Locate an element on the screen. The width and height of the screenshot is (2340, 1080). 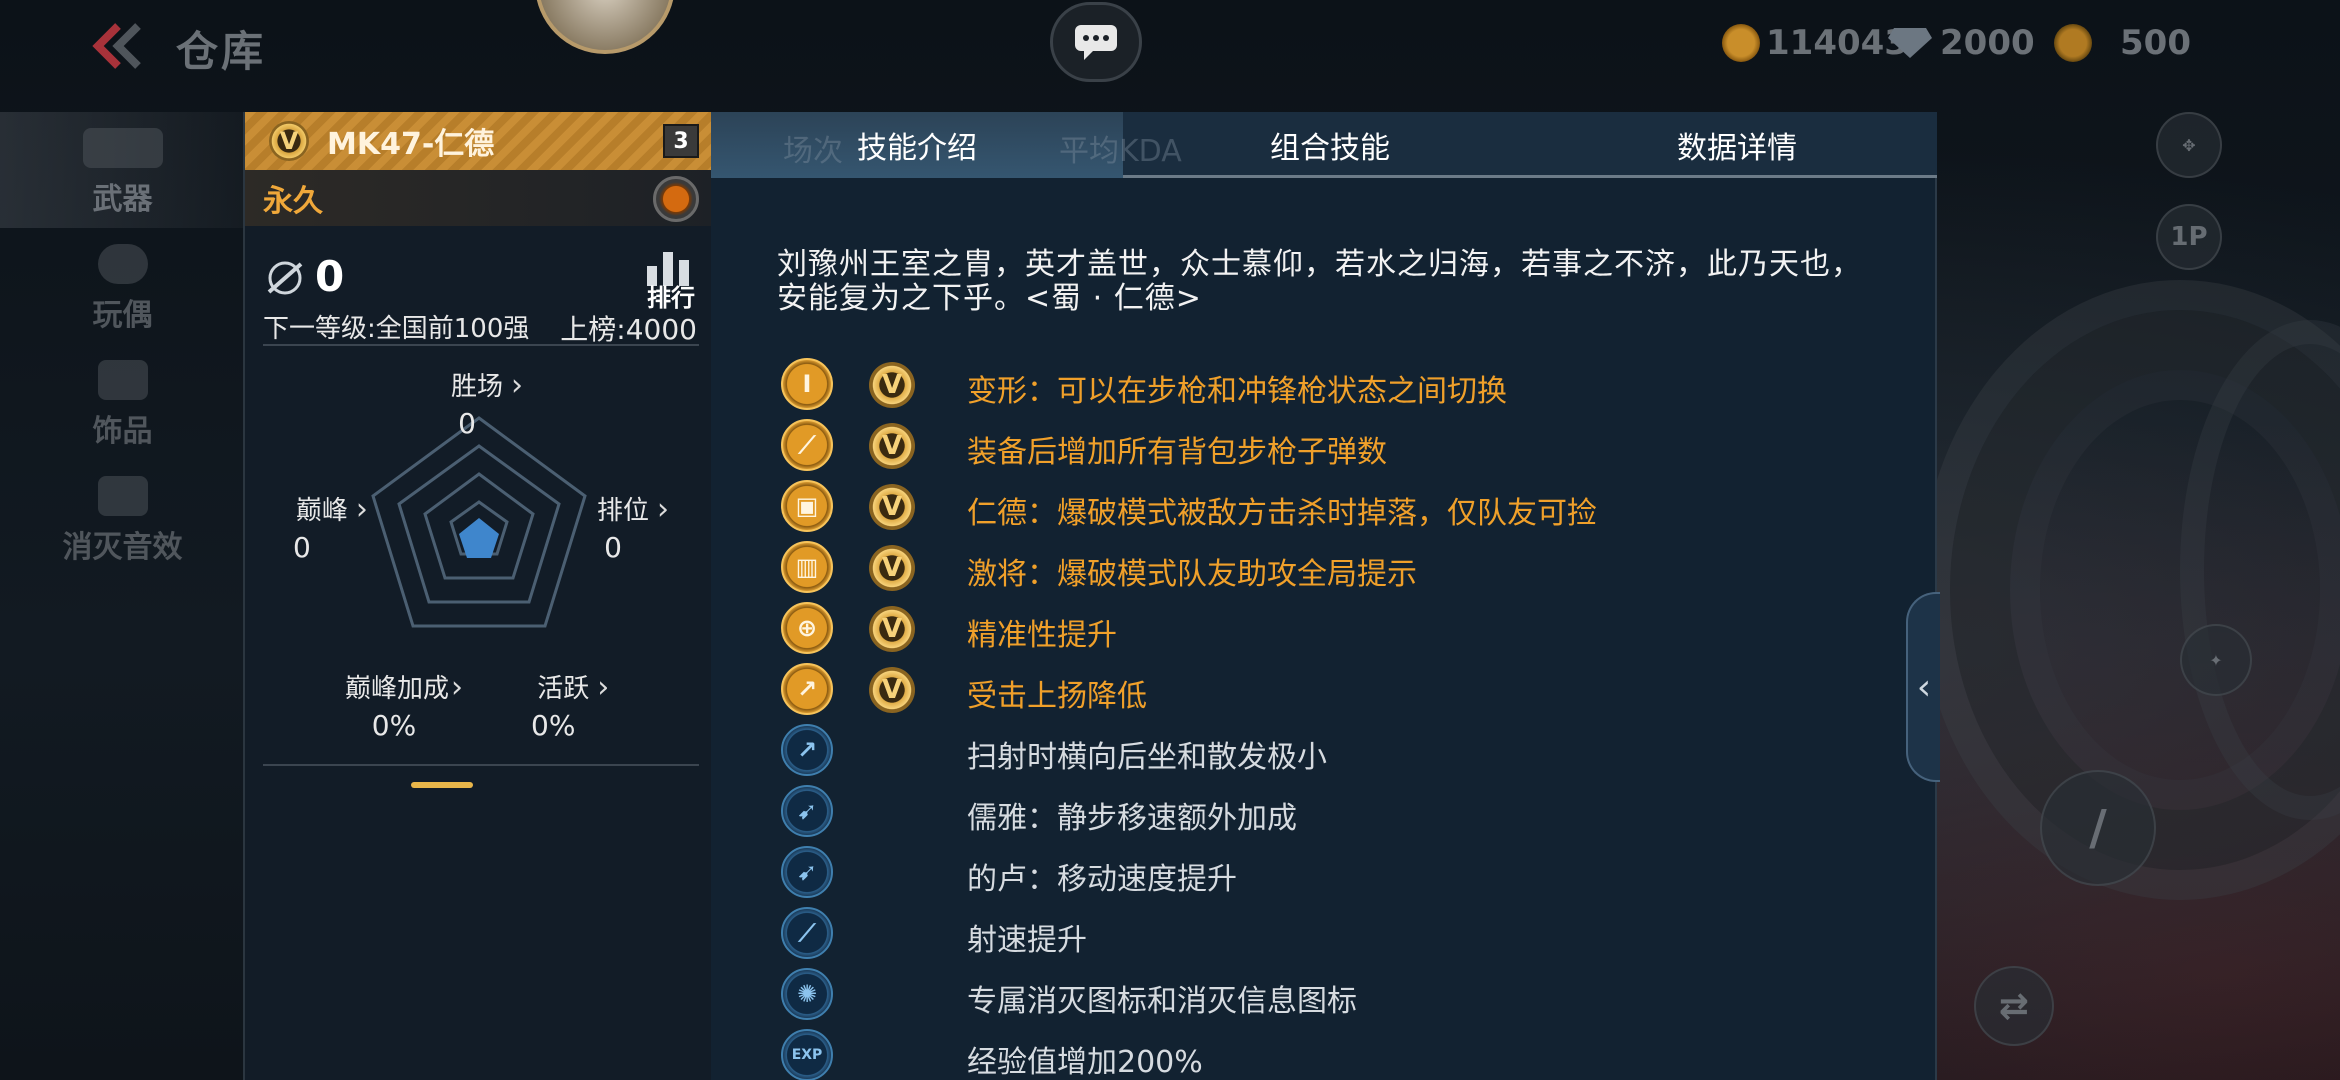
speaker-icon is located at coordinates (122, 496).